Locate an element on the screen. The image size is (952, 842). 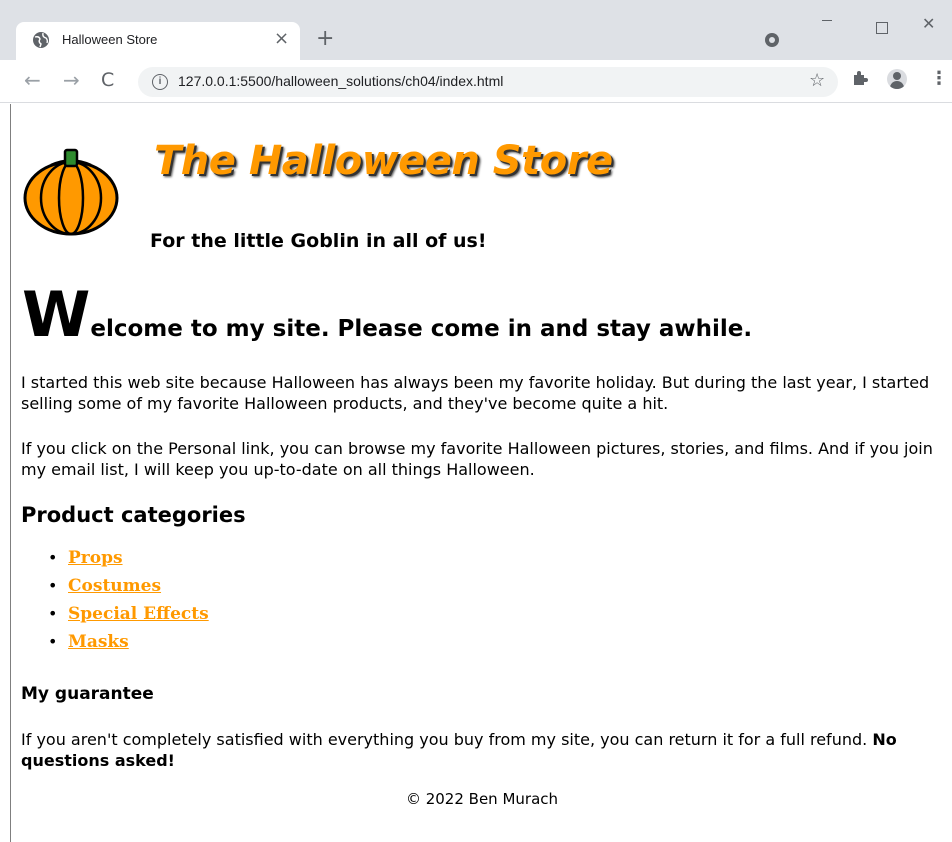
tagline: For the little Goblin in all of us! is located at coordinates (318, 241).